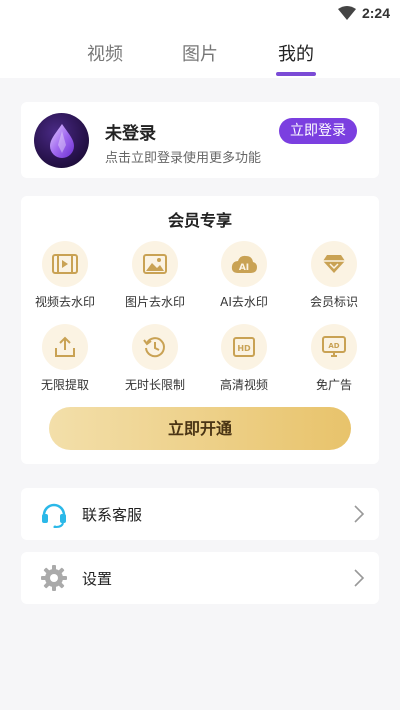 The height and width of the screenshot is (710, 400). I want to click on feature-label: 视频去水印, so click(64, 302).